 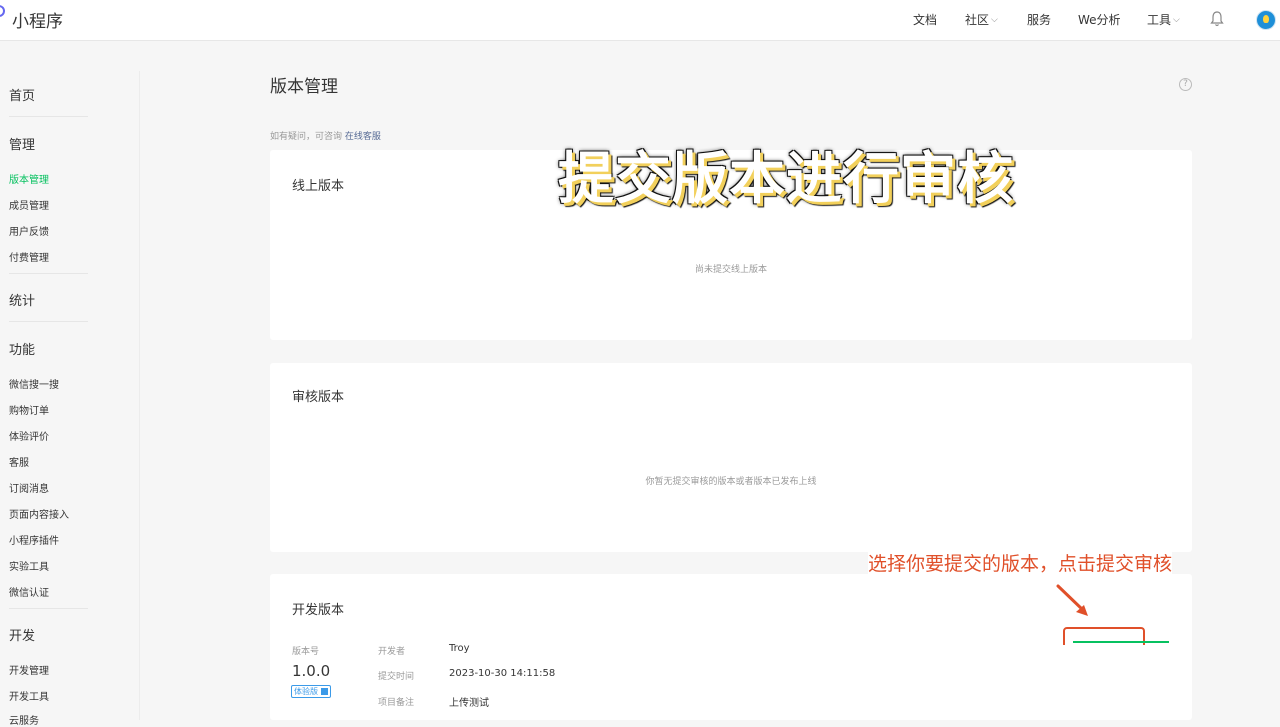 I want to click on online-support-link: 在线客服, so click(x=363, y=137).